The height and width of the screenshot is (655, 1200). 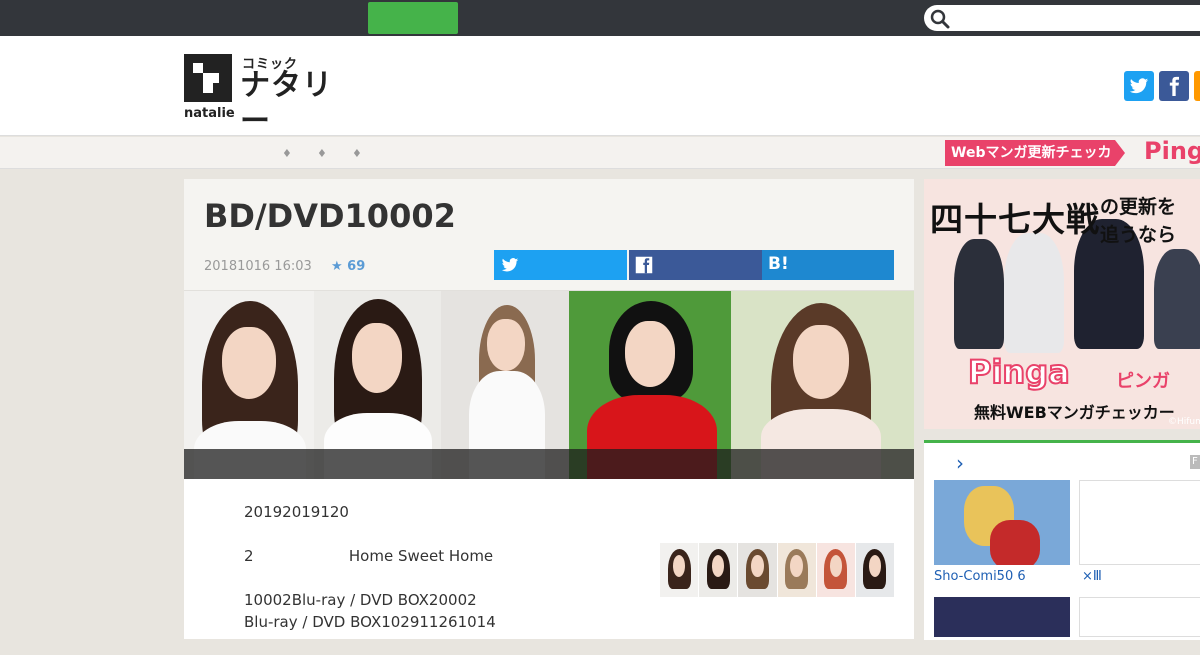 What do you see at coordinates (1015, 219) in the screenshot?
I see `ad-title: 四十七大戦` at bounding box center [1015, 219].